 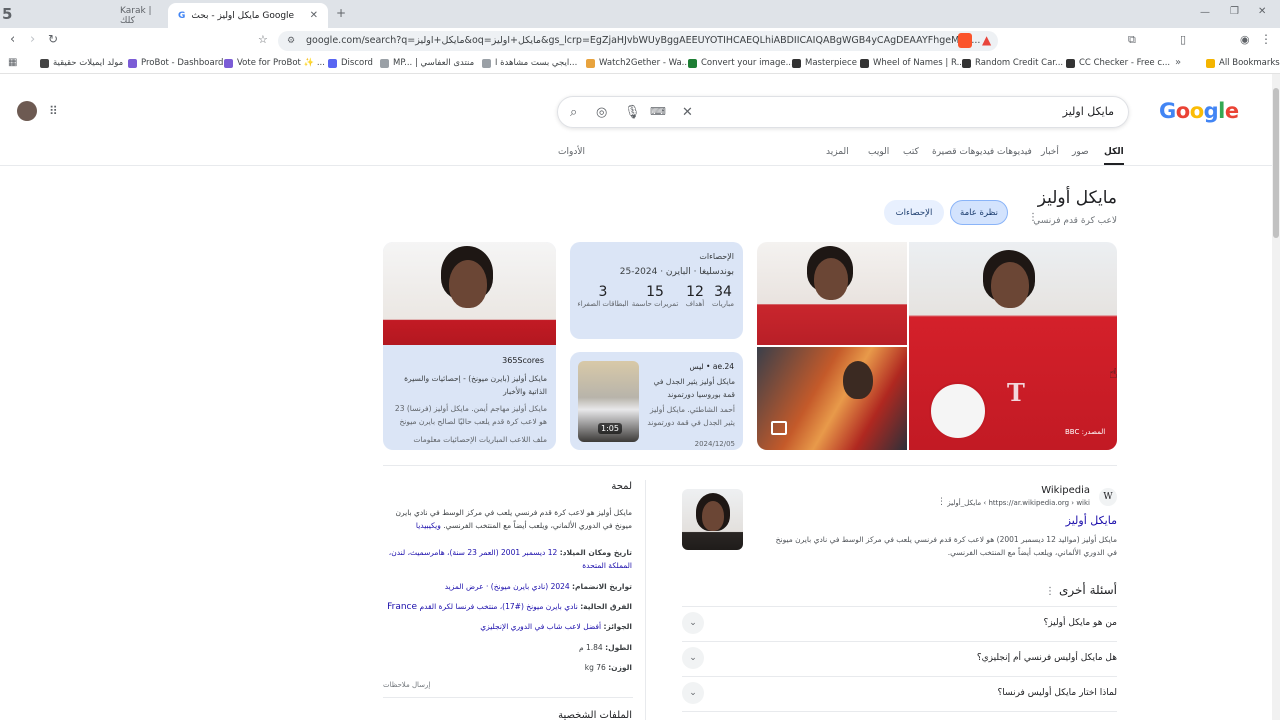 What do you see at coordinates (406, 685) in the screenshot?
I see `feedback-link: إرسال ملاحظات` at bounding box center [406, 685].